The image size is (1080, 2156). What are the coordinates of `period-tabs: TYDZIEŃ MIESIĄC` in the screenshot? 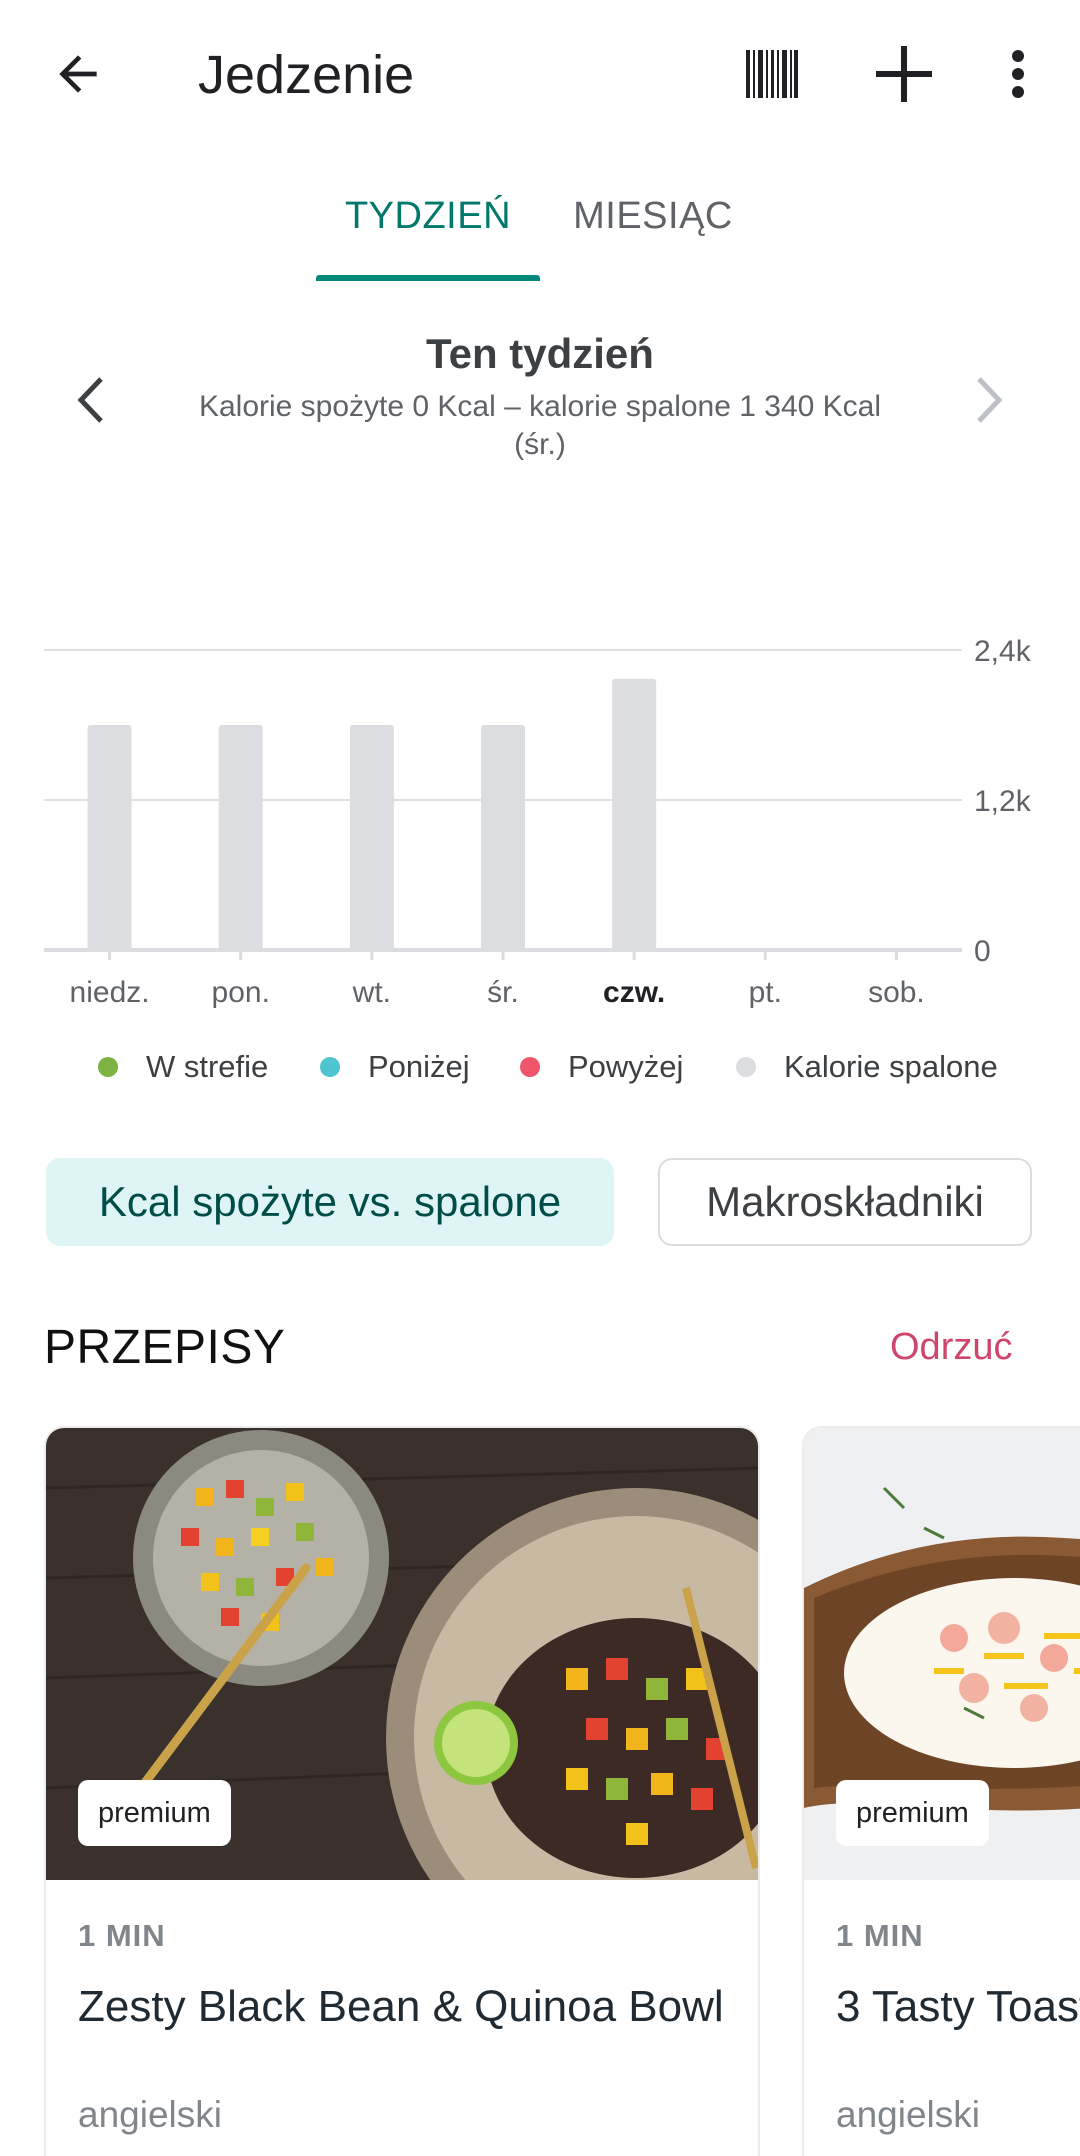 It's located at (540, 230).